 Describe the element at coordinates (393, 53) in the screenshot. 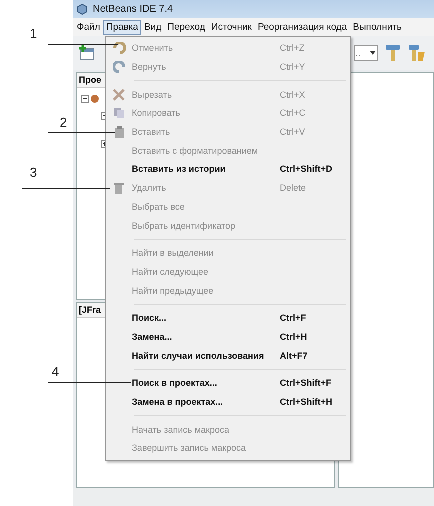

I see `hammer-icon` at that location.